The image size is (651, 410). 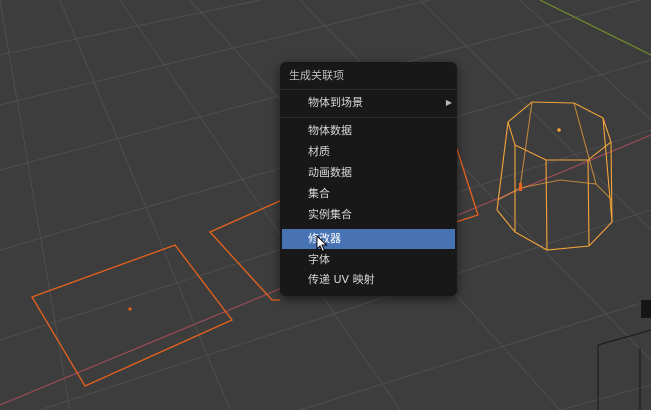 What do you see at coordinates (368, 131) in the screenshot?
I see `menu-item-object-data: 物体数据` at bounding box center [368, 131].